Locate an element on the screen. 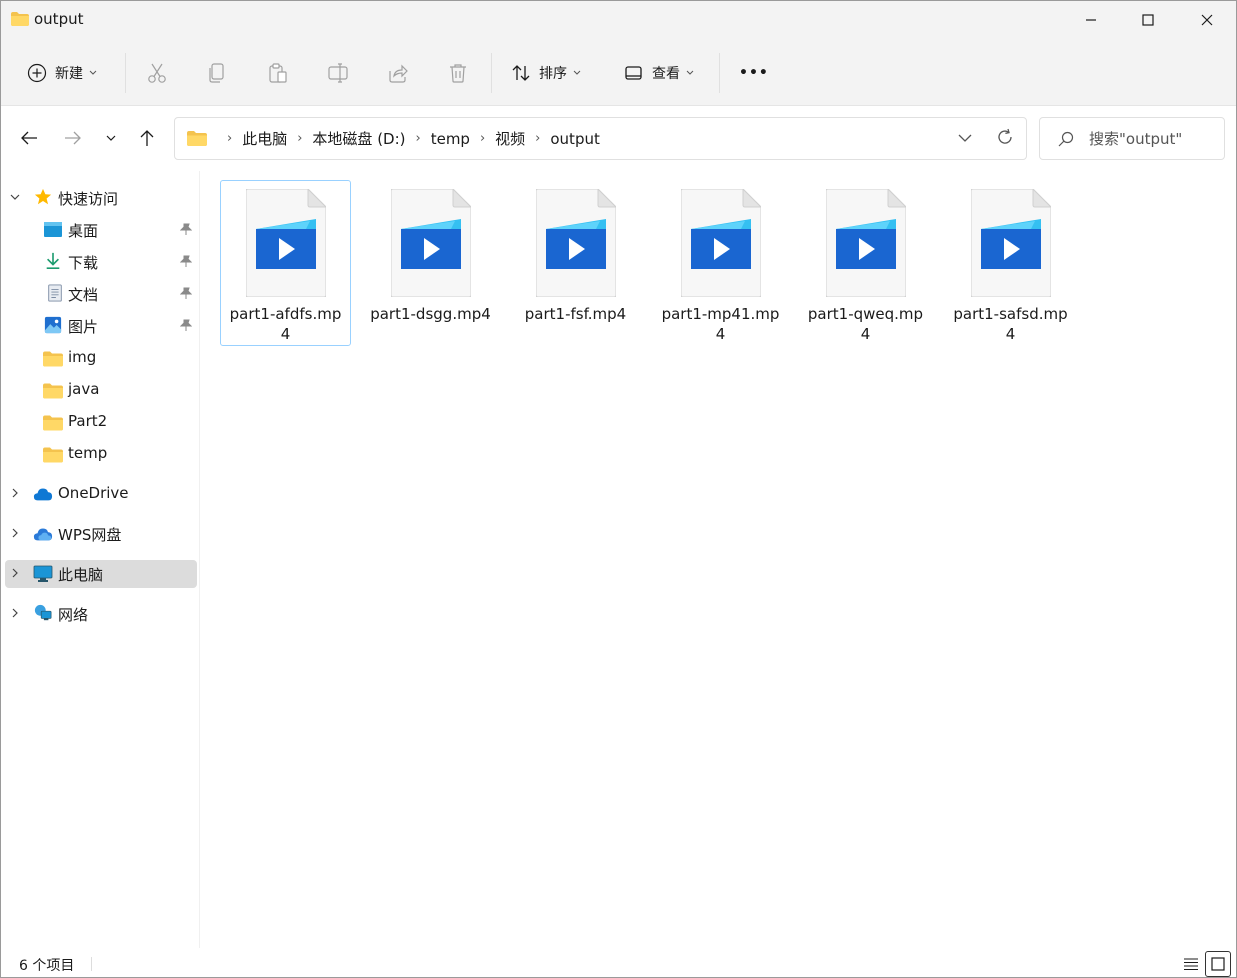  more-icon: ••• is located at coordinates (754, 73).